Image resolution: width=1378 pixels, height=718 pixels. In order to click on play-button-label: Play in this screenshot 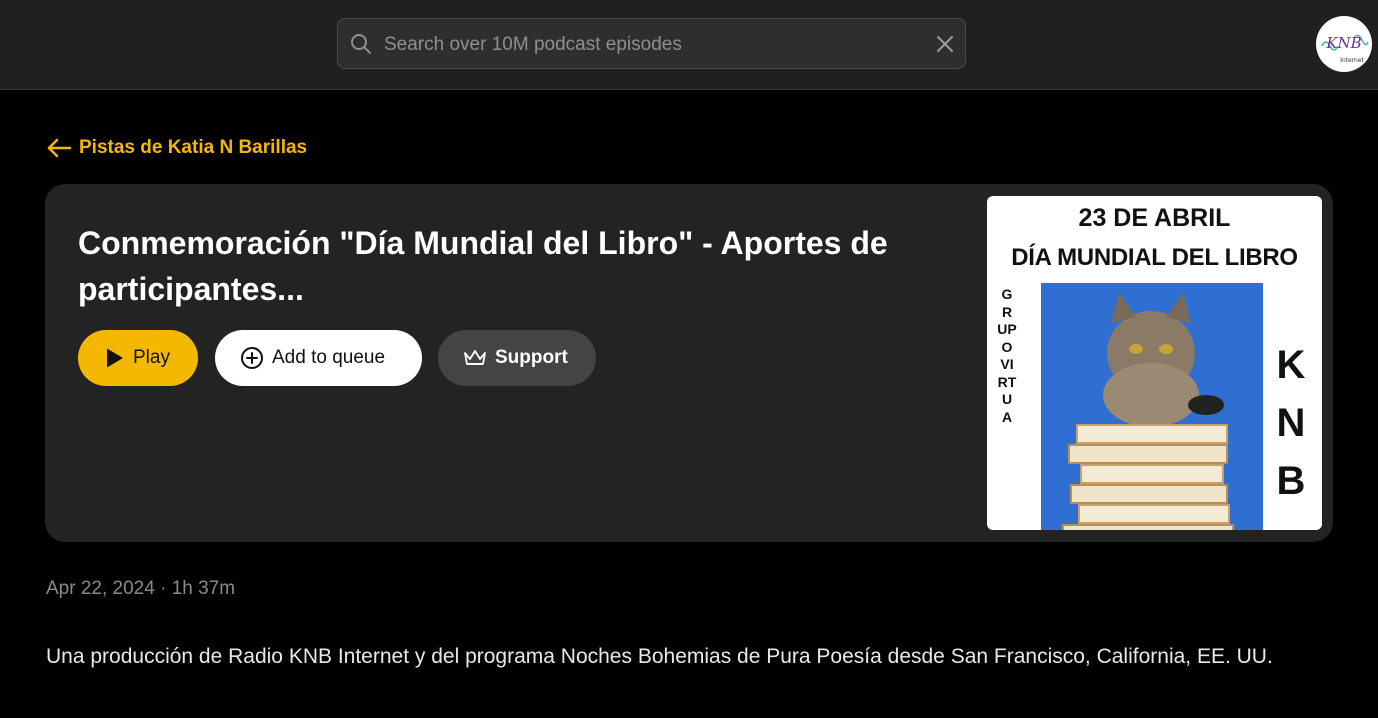, I will do `click(151, 357)`.